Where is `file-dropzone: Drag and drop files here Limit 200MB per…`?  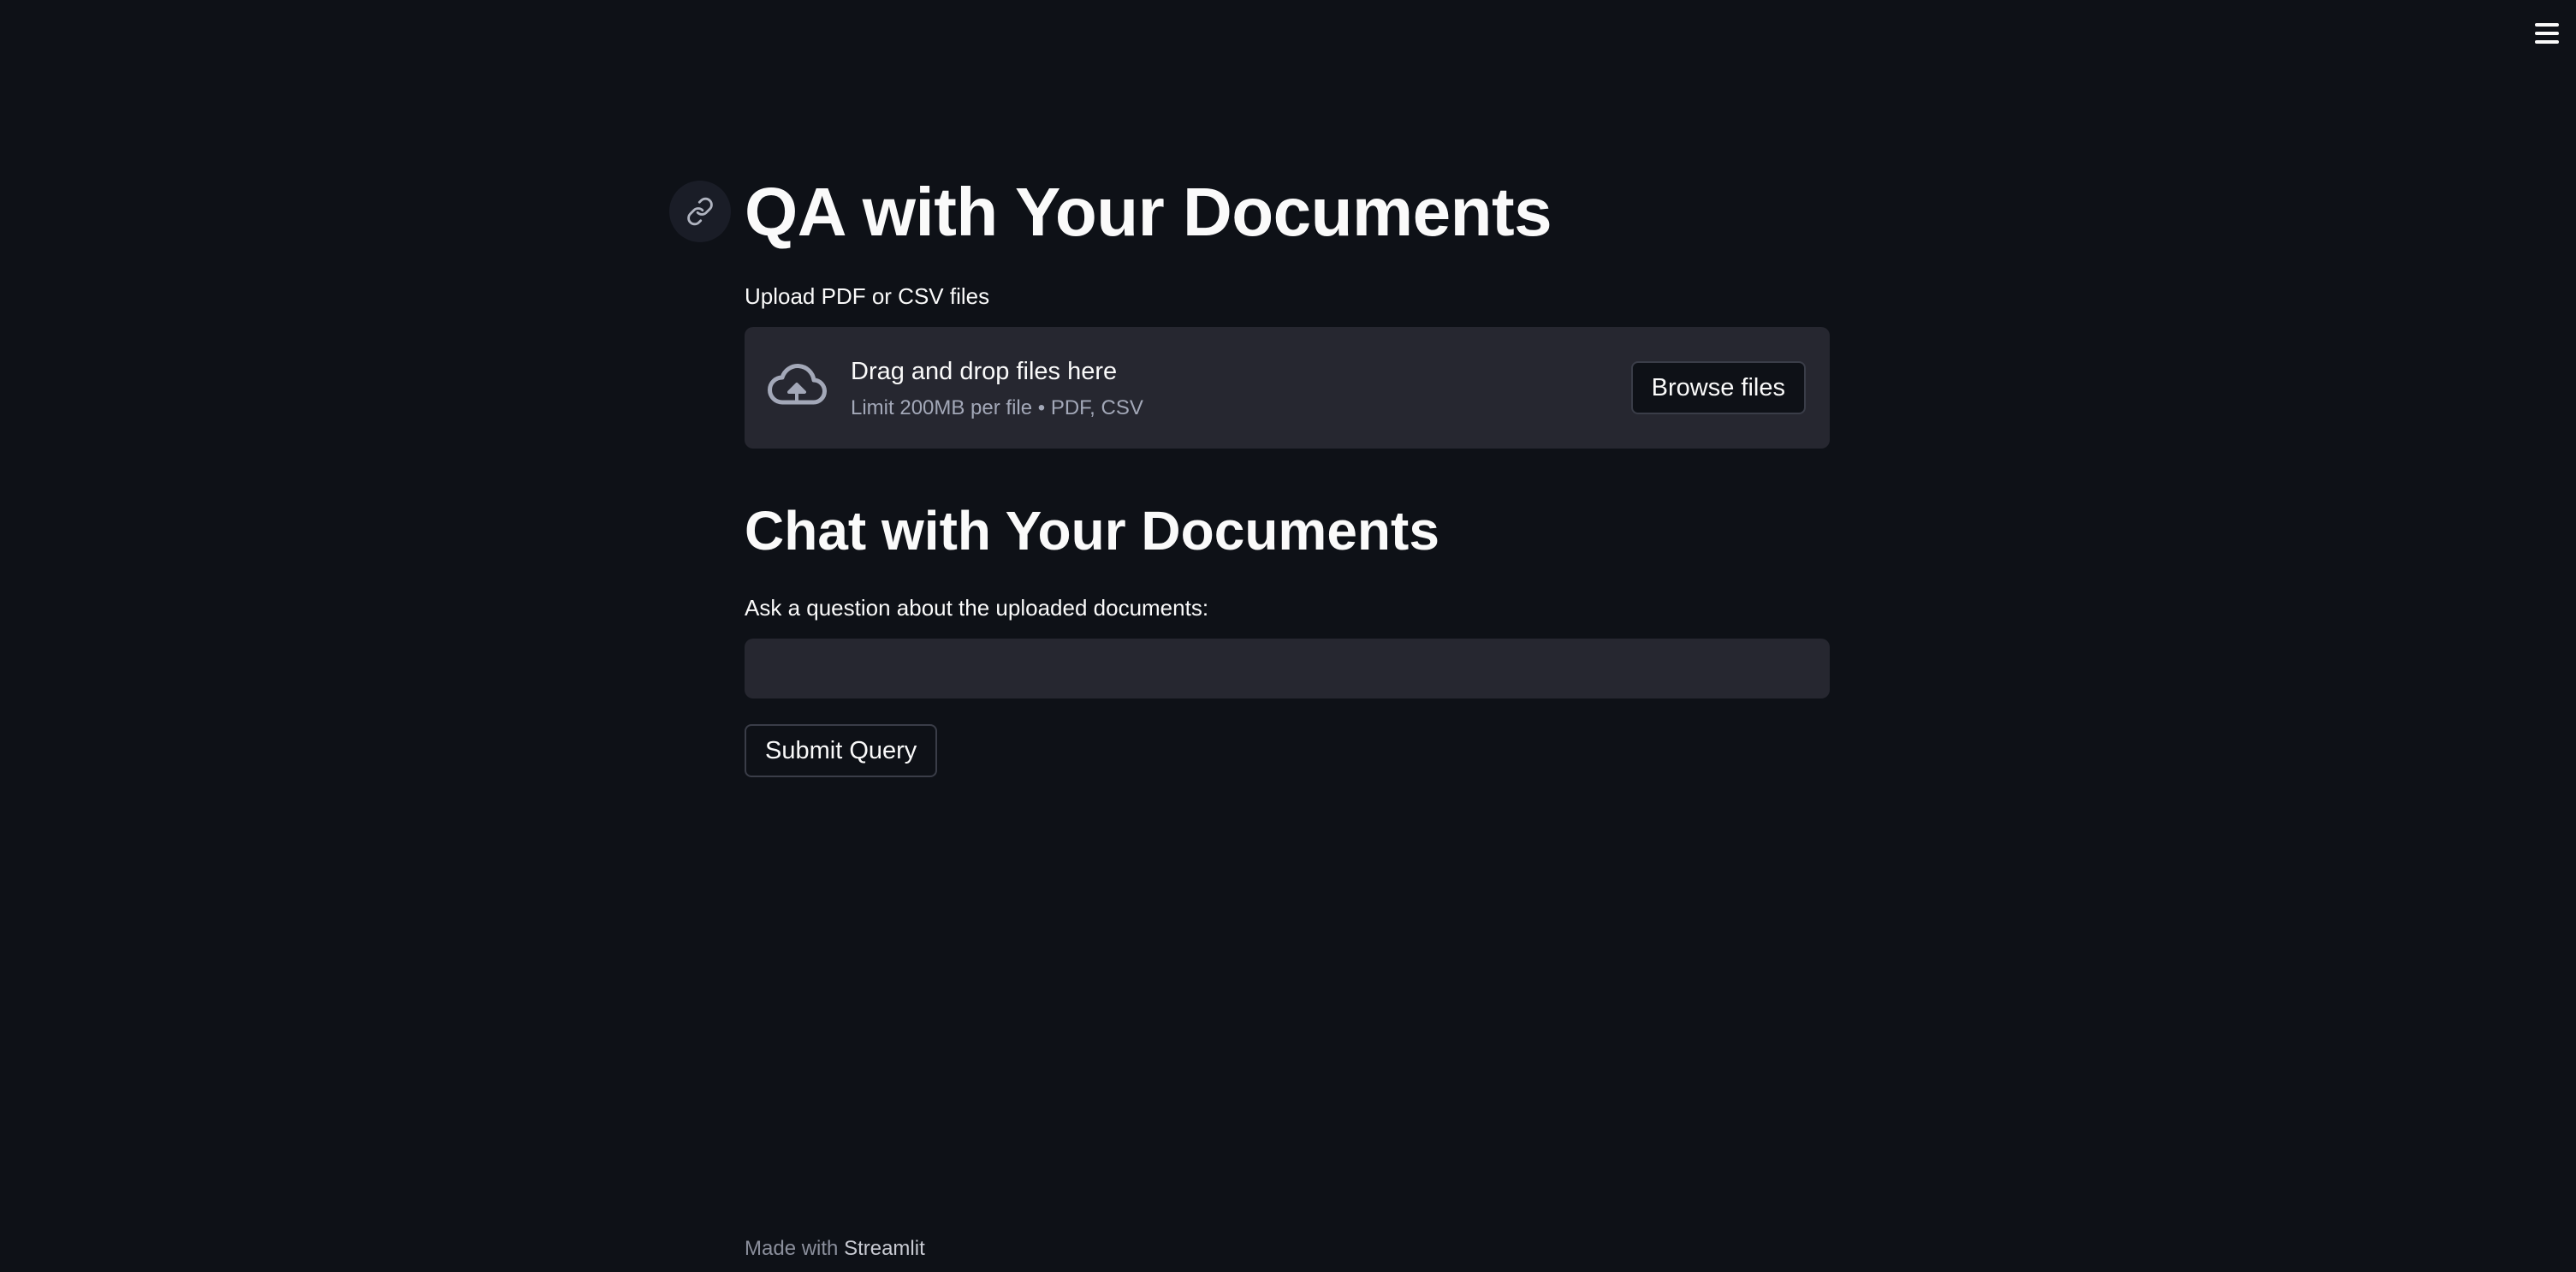 file-dropzone: Drag and drop files here Limit 200MB per… is located at coordinates (1287, 388).